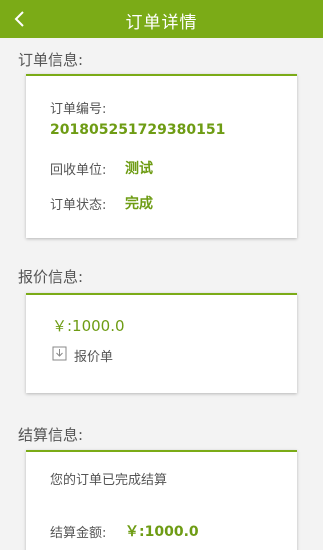 This screenshot has width=323, height=550. I want to click on settlement-amount-label: 结算金额:, so click(78, 533).